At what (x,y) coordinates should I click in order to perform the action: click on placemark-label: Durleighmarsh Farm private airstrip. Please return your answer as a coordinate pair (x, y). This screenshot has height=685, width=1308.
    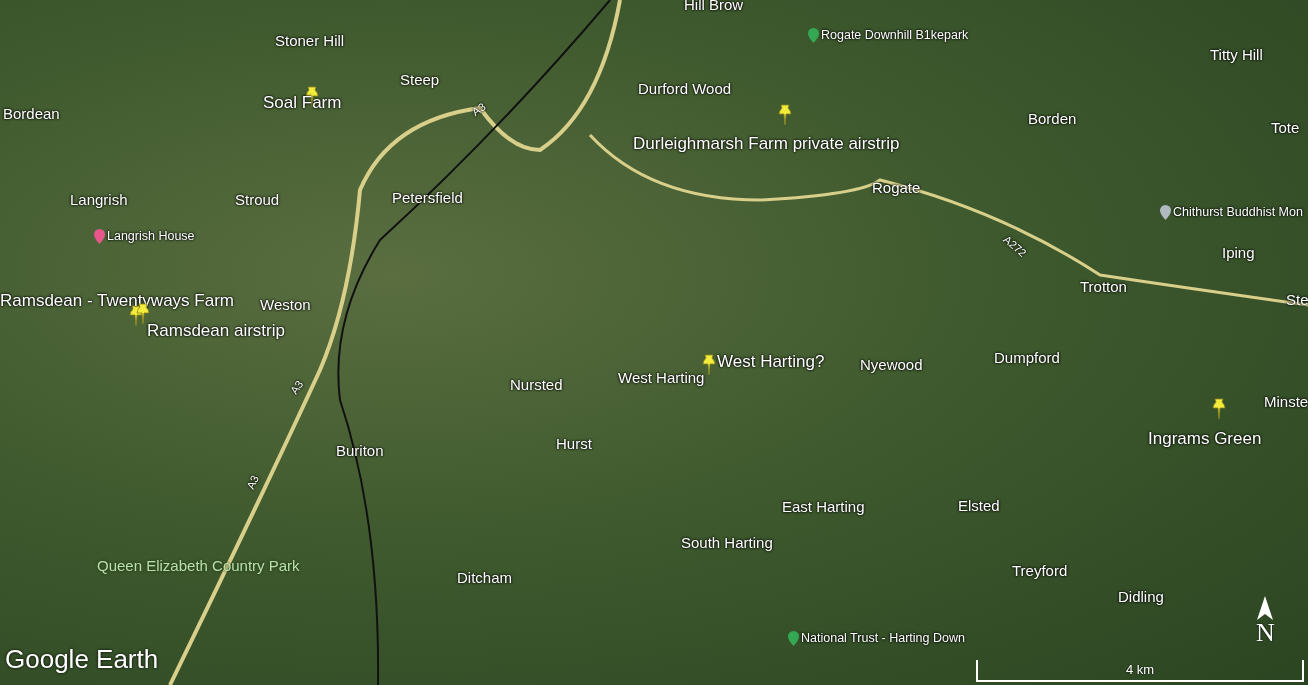
    Looking at the image, I should click on (766, 144).